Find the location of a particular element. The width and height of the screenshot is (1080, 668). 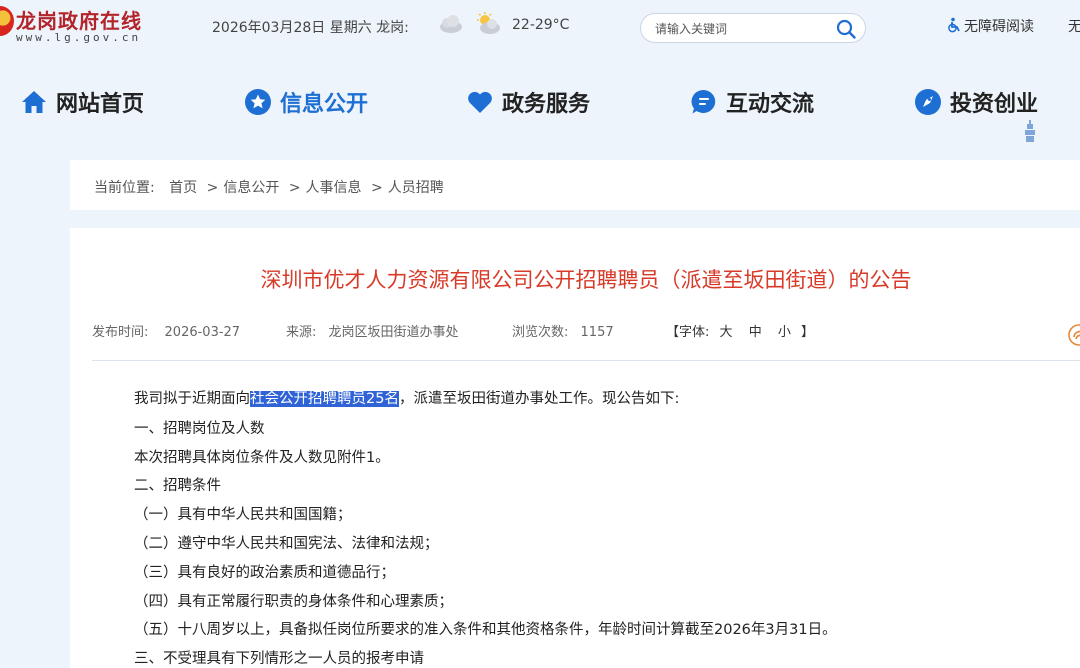

nav-label-investment: 投资创业 is located at coordinates (994, 104).